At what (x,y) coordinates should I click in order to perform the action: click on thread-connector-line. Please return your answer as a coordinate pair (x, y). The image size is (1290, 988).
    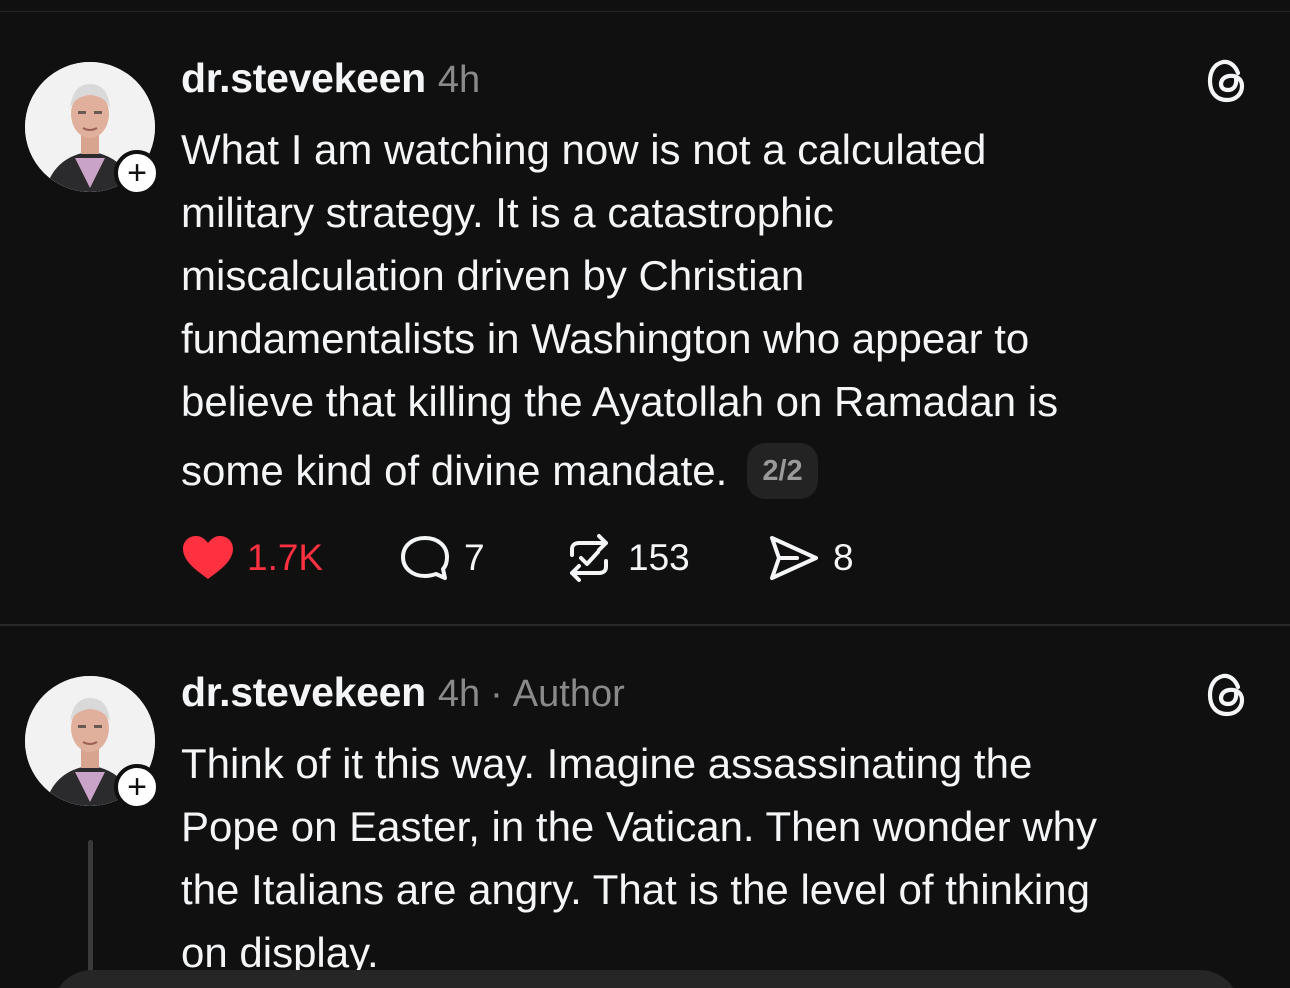
    Looking at the image, I should click on (90, 914).